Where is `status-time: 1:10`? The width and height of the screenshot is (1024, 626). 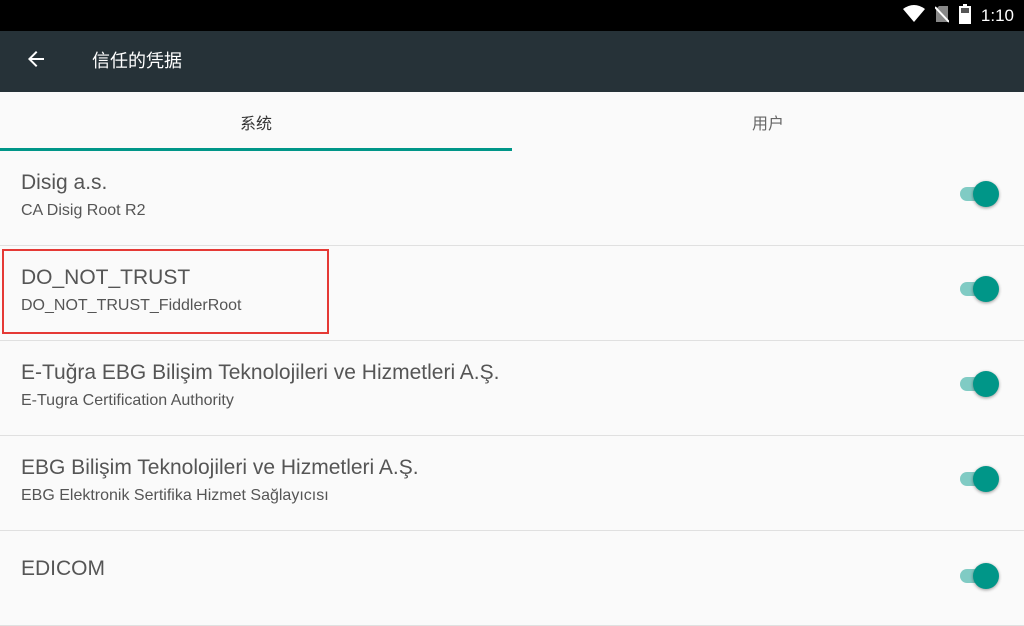 status-time: 1:10 is located at coordinates (997, 15).